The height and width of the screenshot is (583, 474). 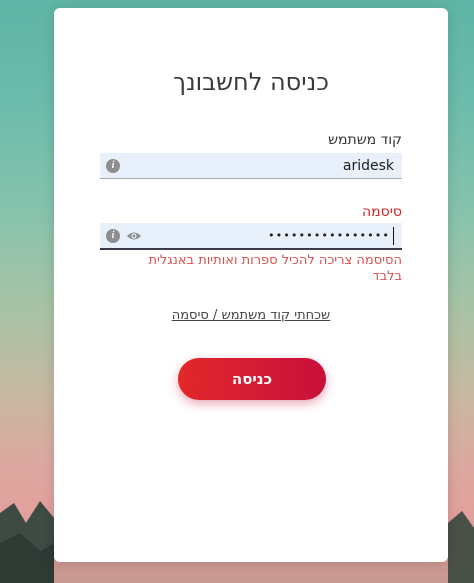 What do you see at coordinates (251, 166) in the screenshot?
I see `username-field: aridesk i` at bounding box center [251, 166].